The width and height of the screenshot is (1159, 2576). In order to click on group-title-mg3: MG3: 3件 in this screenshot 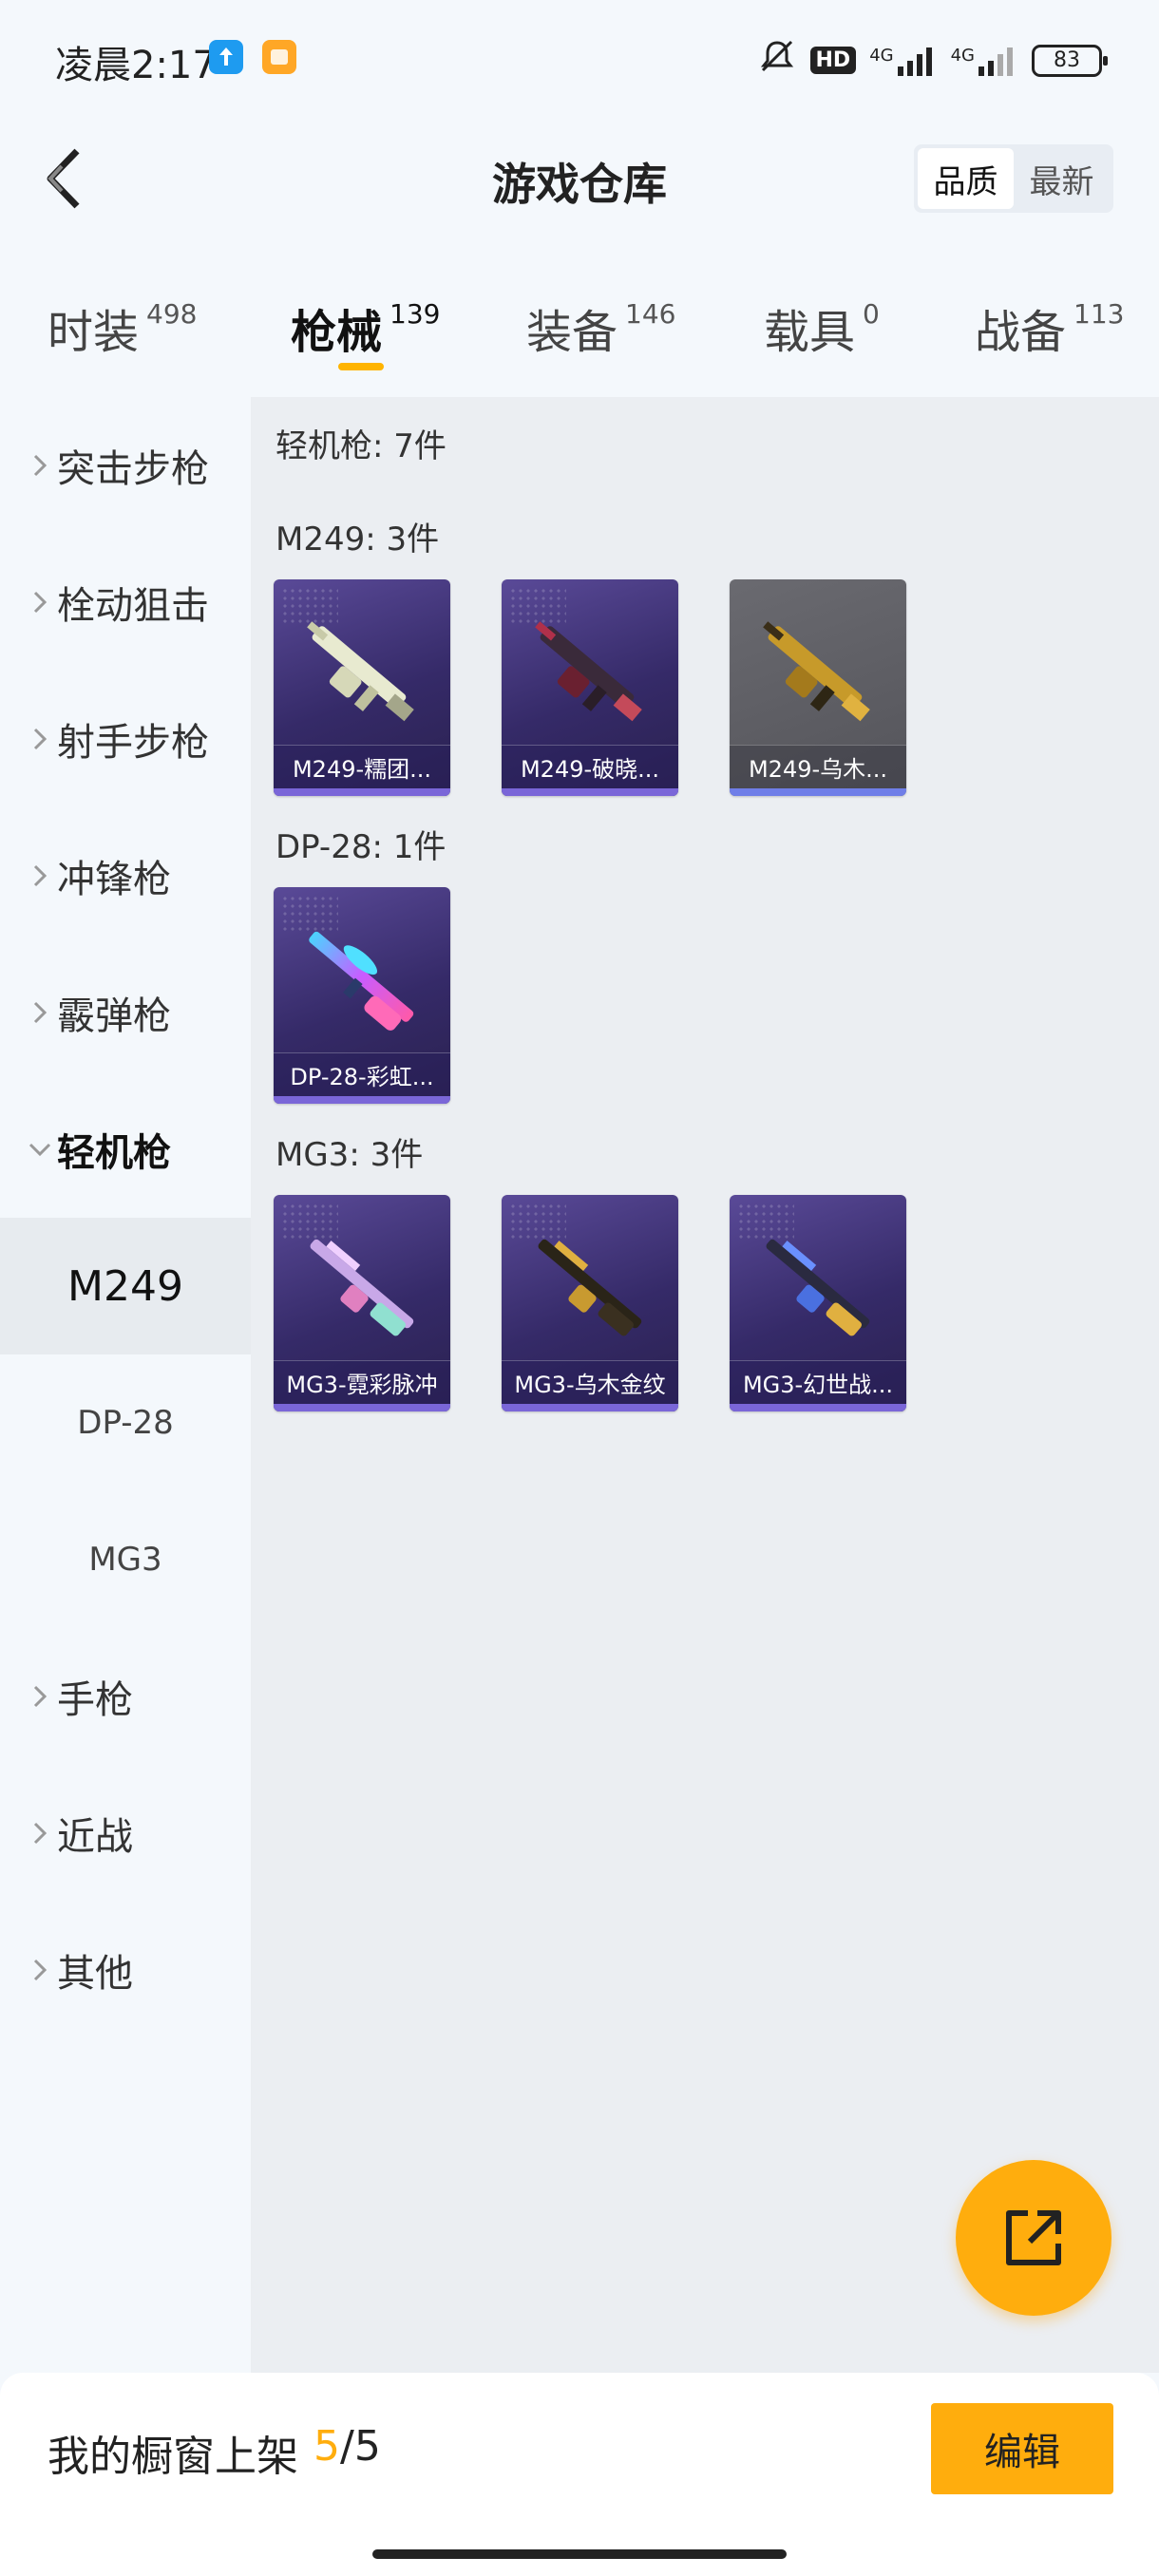, I will do `click(350, 1155)`.